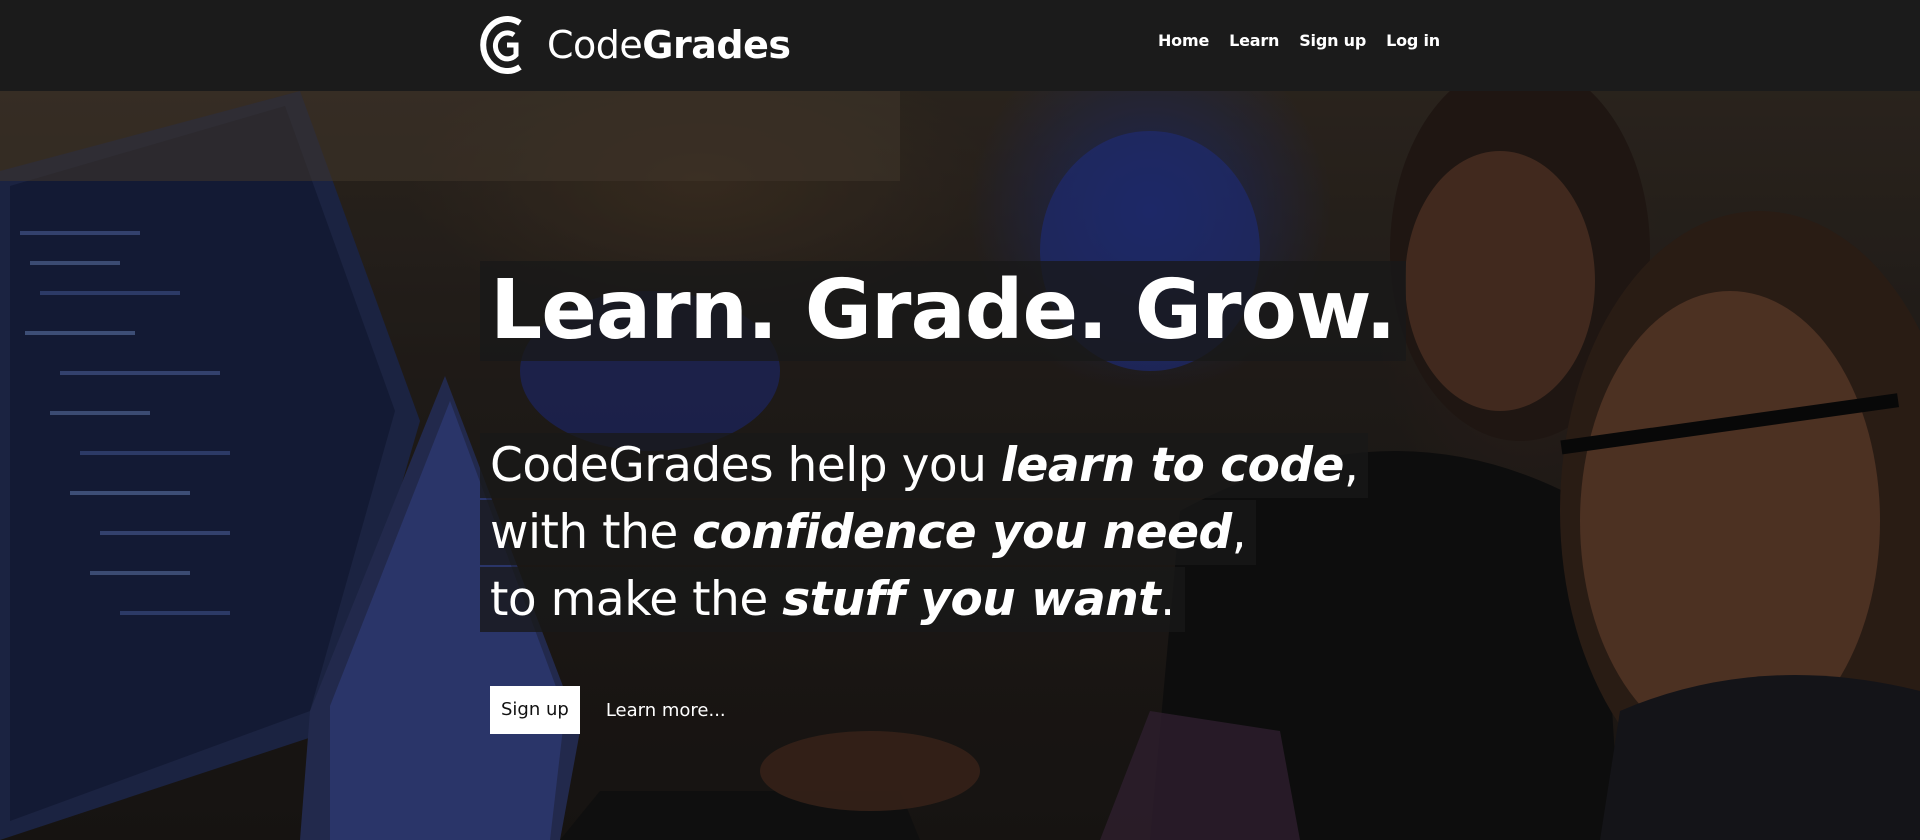 Image resolution: width=1920 pixels, height=840 pixels. What do you see at coordinates (501, 45) in the screenshot?
I see `codegrades-logo-icon` at bounding box center [501, 45].